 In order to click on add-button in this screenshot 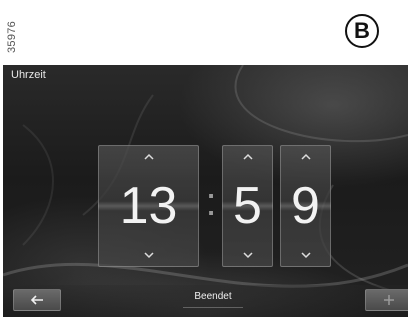, I will do `click(386, 300)`.